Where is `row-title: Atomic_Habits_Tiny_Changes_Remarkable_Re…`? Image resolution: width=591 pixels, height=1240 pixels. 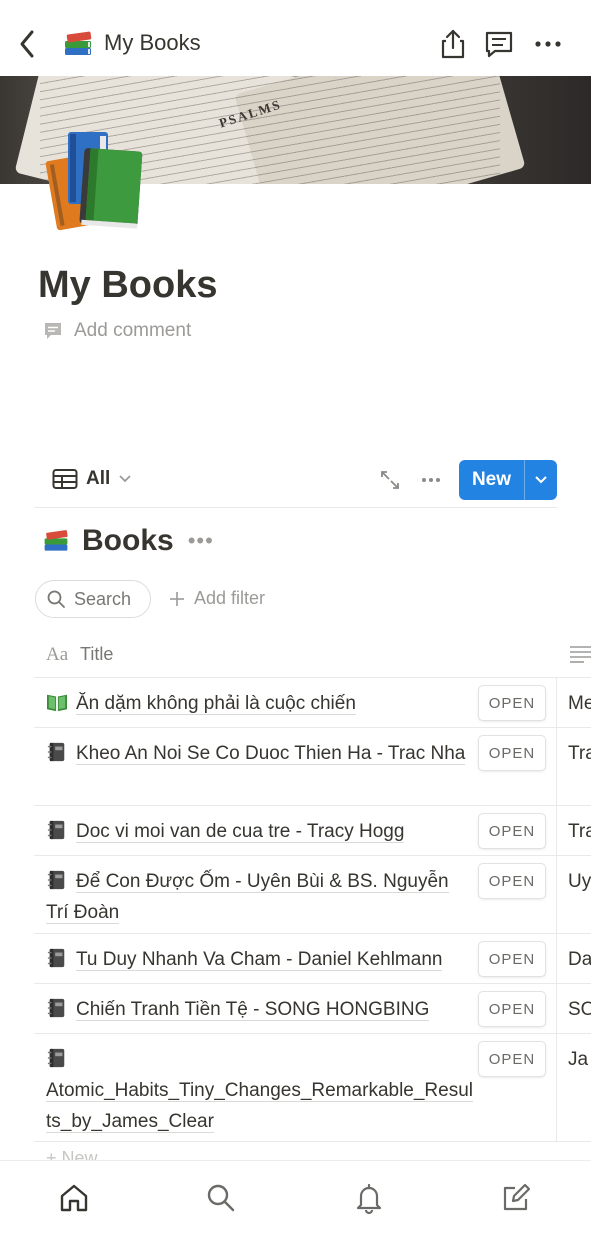
row-title: Atomic_Habits_Tiny_Changes_Remarkable_Re… is located at coordinates (261, 1090).